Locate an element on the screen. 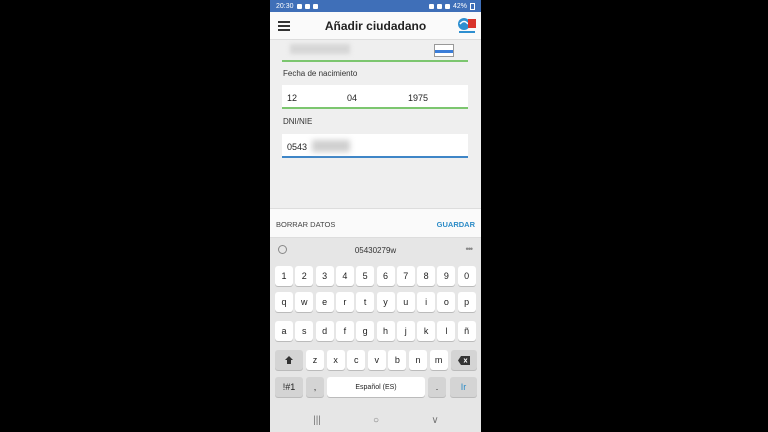  shift-icon is located at coordinates (289, 360).